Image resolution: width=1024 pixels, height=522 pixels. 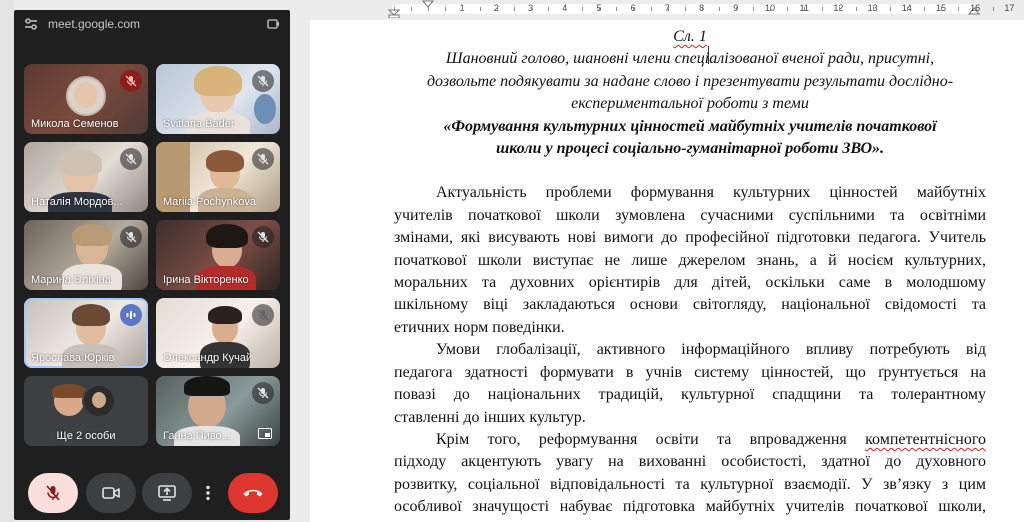 I want to click on toggle-microphone-button, so click(x=53, y=493).